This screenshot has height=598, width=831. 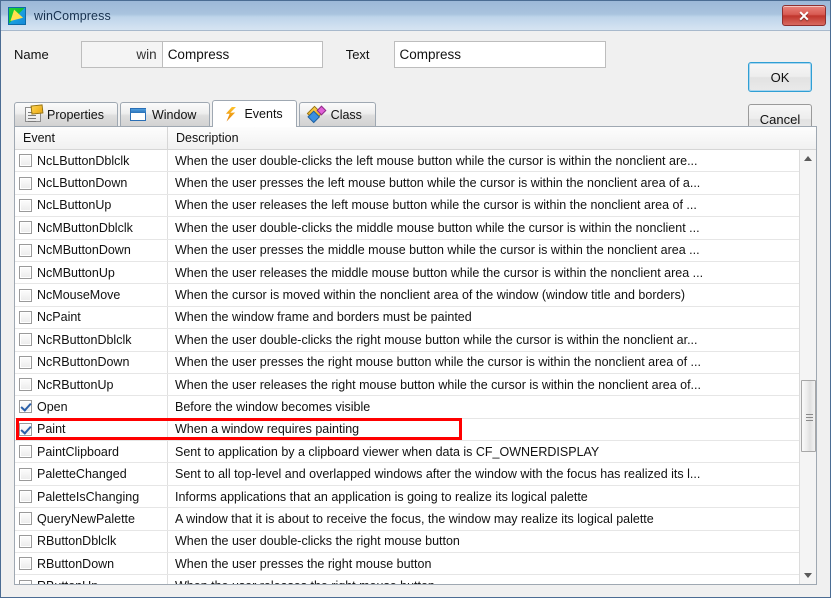 I want to click on tab-class: Class, so click(x=337, y=114).